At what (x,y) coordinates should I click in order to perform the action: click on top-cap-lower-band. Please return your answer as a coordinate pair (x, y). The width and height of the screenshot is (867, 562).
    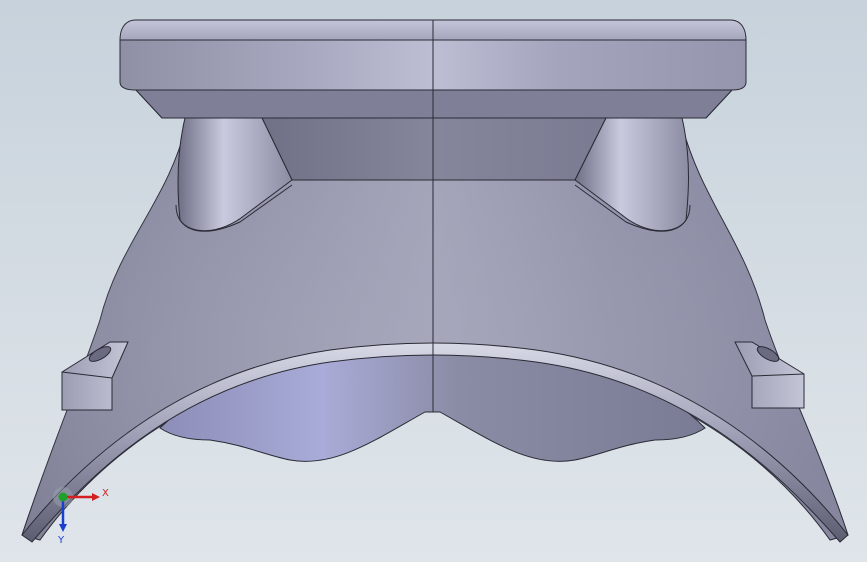
    Looking at the image, I should click on (434, 104).